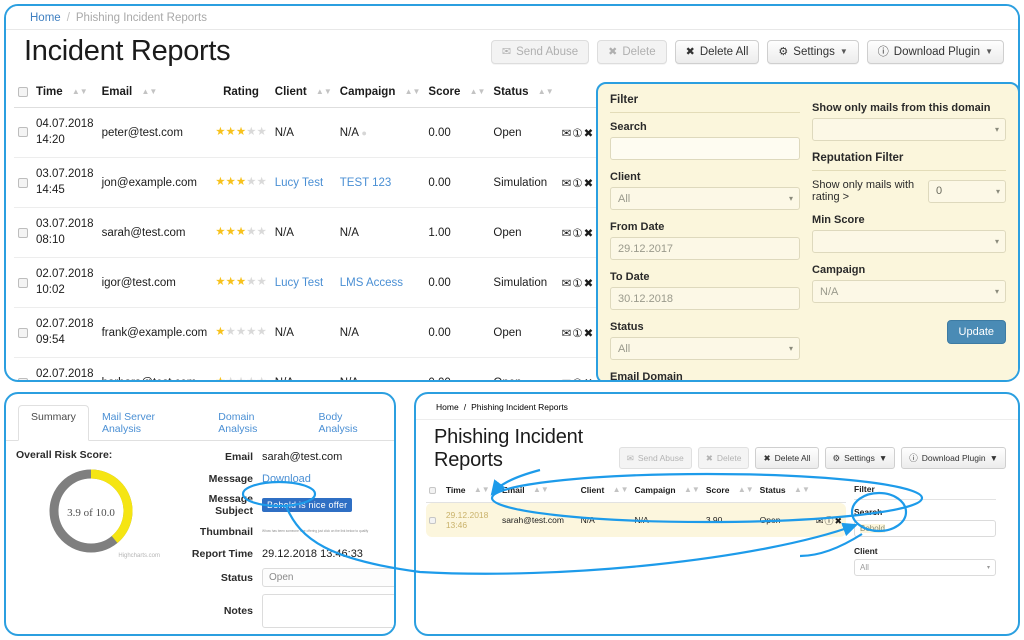  Describe the element at coordinates (538, 490) in the screenshot. I see `result-col-email: Email ▲▼` at that location.